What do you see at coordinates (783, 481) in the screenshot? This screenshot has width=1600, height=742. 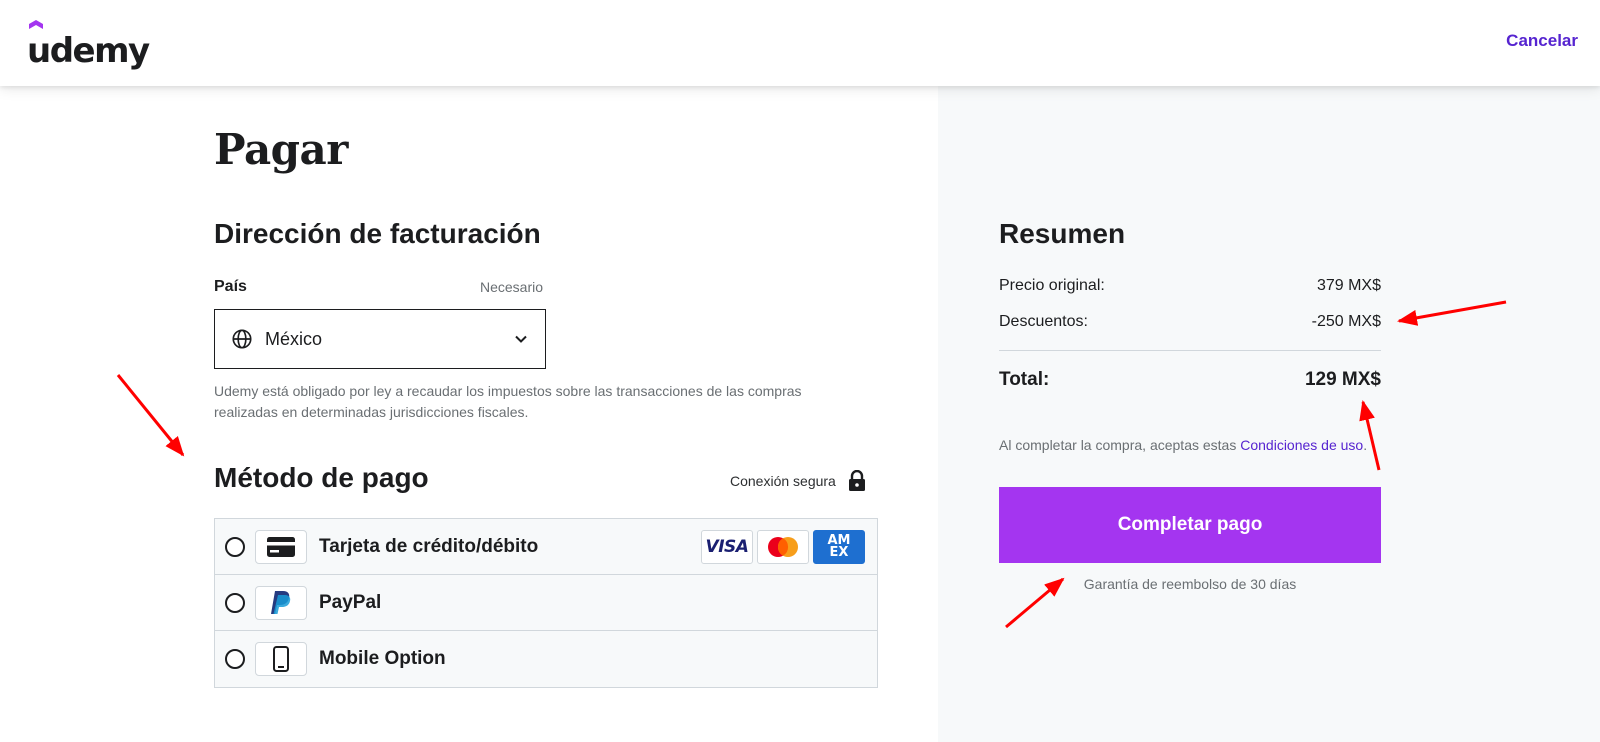 I see `secure-connection-label: Conexión segura` at bounding box center [783, 481].